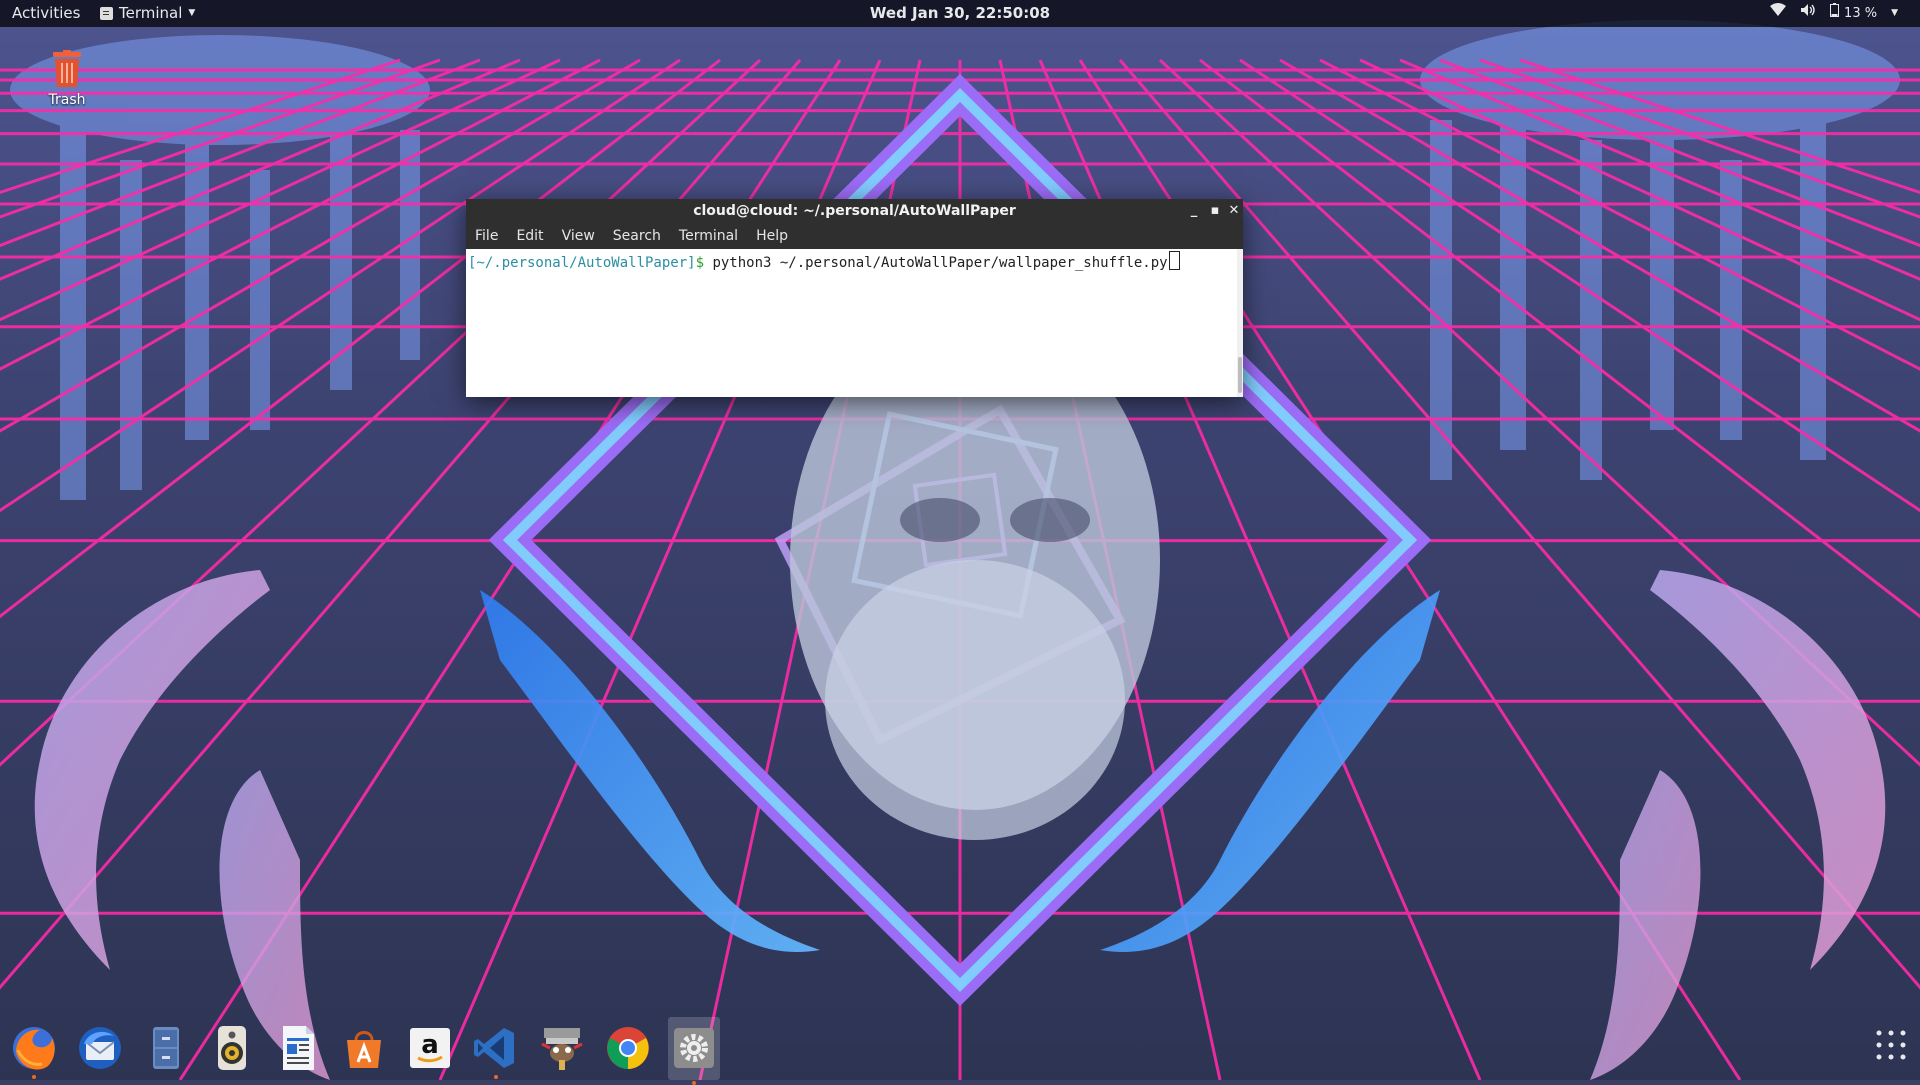 This screenshot has width=1920, height=1085. I want to click on dock: a, so click(960, 1049).